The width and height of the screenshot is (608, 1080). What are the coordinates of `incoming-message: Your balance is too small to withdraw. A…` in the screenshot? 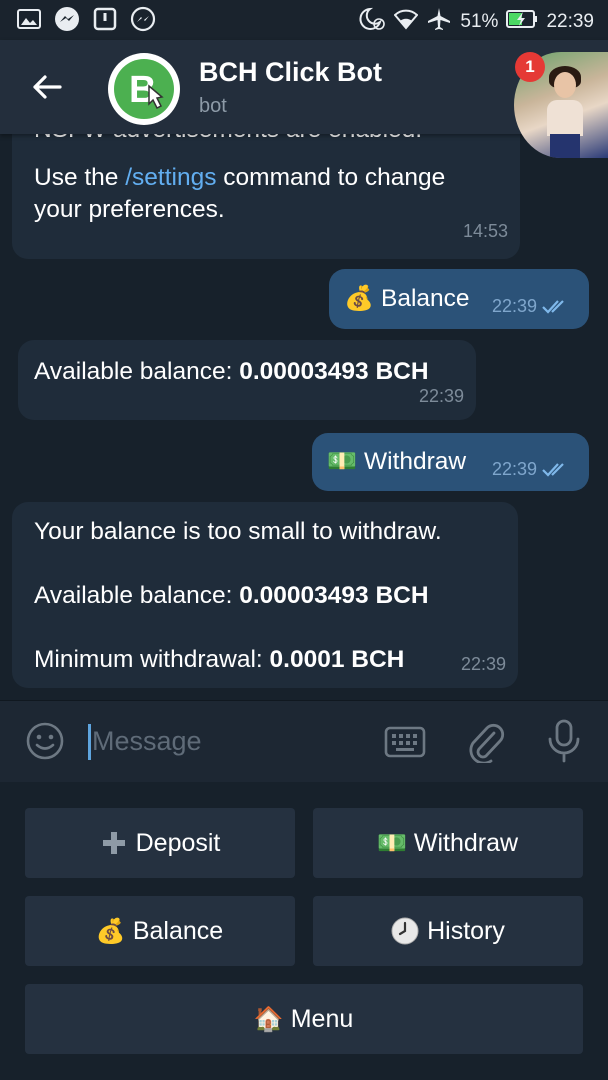 It's located at (265, 595).